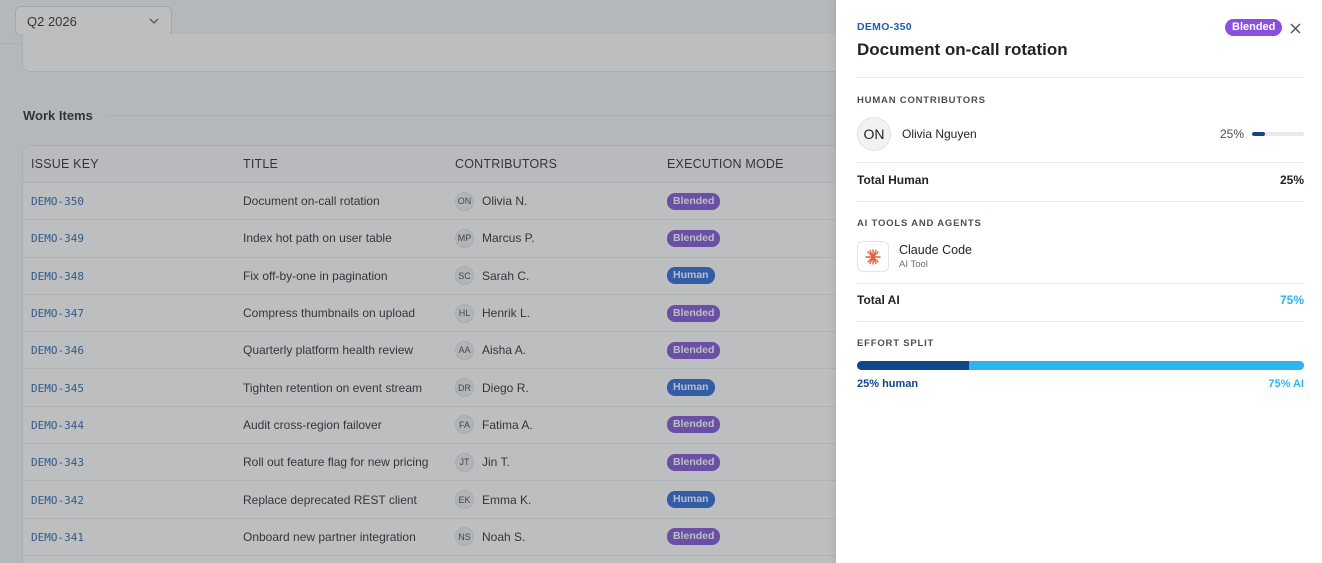  I want to click on contributor-percent: 25%, so click(1231, 134).